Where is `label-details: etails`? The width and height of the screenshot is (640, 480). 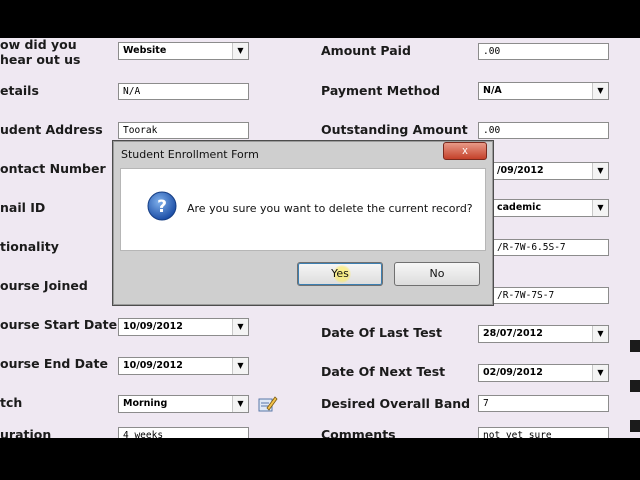 label-details: etails is located at coordinates (19, 90).